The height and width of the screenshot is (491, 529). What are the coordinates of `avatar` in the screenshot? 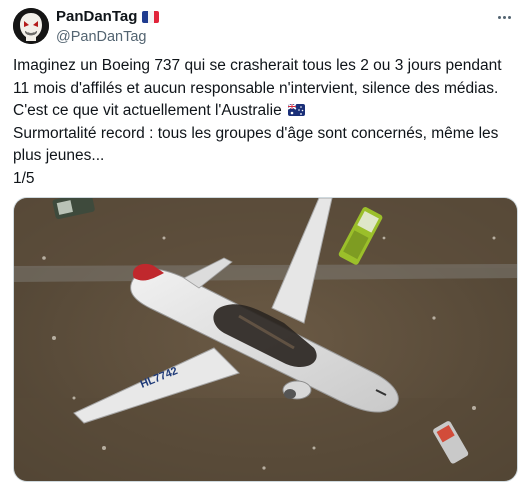 It's located at (31, 26).